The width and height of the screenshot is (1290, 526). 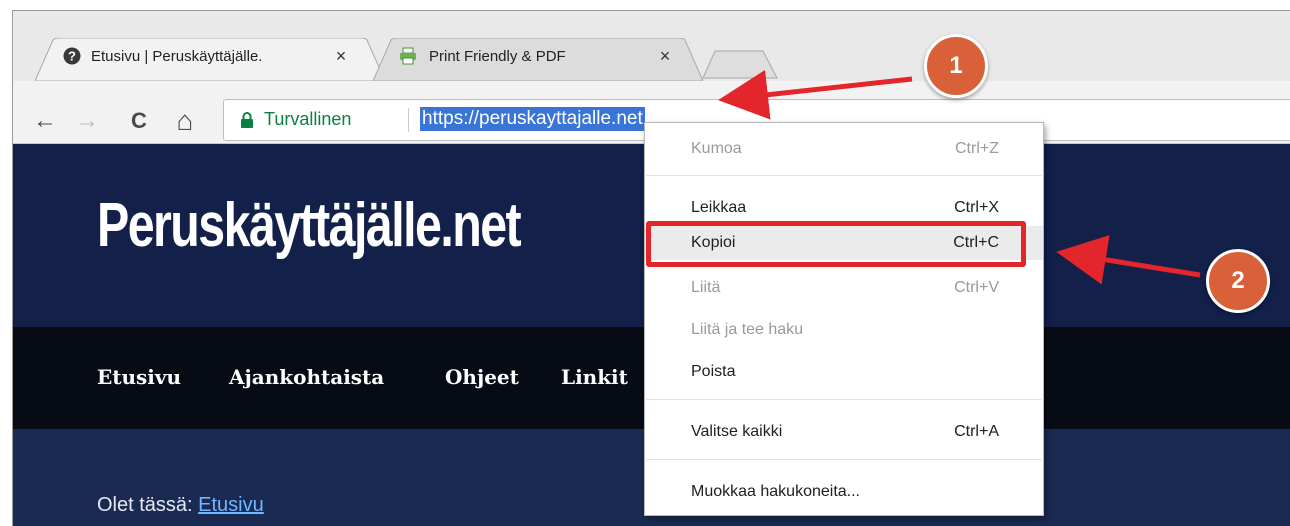 What do you see at coordinates (308, 119) in the screenshot?
I see `security-label: Turvallinen` at bounding box center [308, 119].